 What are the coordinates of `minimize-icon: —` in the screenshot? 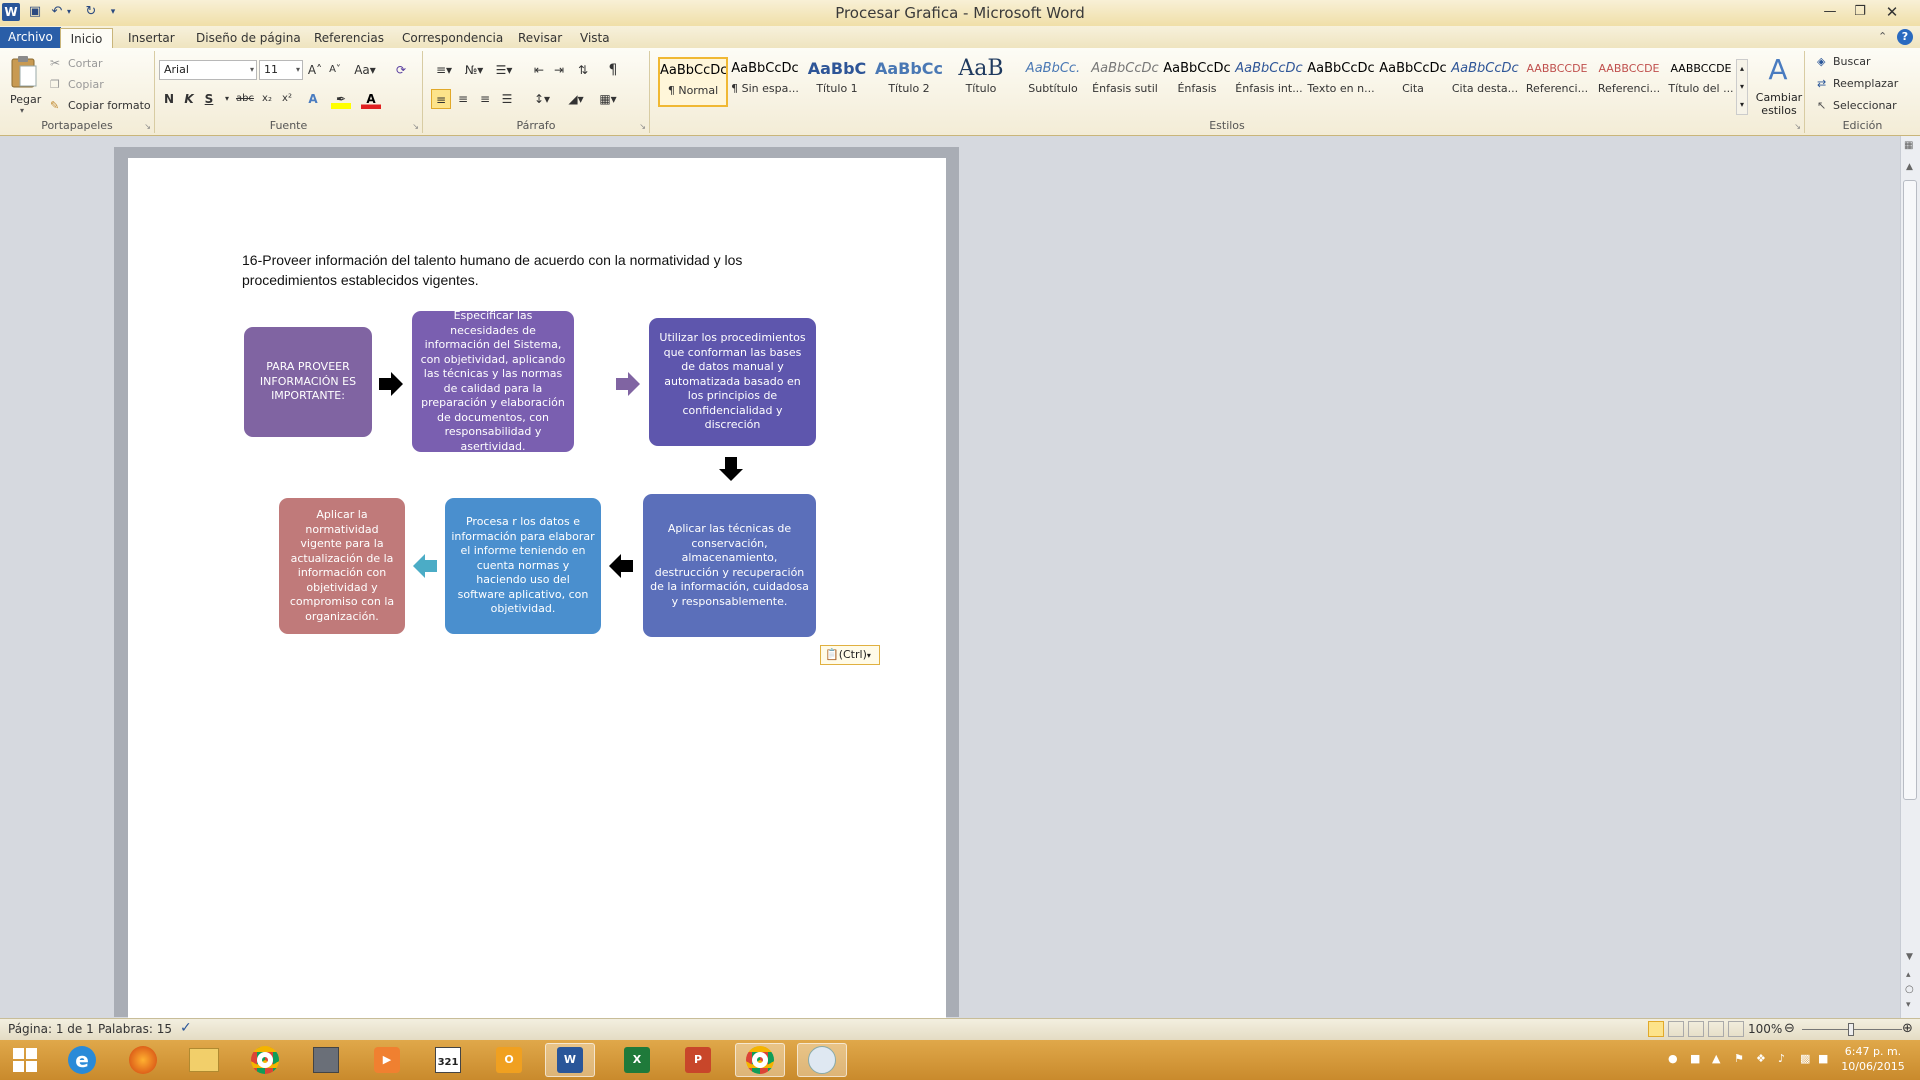 It's located at (1830, 12).